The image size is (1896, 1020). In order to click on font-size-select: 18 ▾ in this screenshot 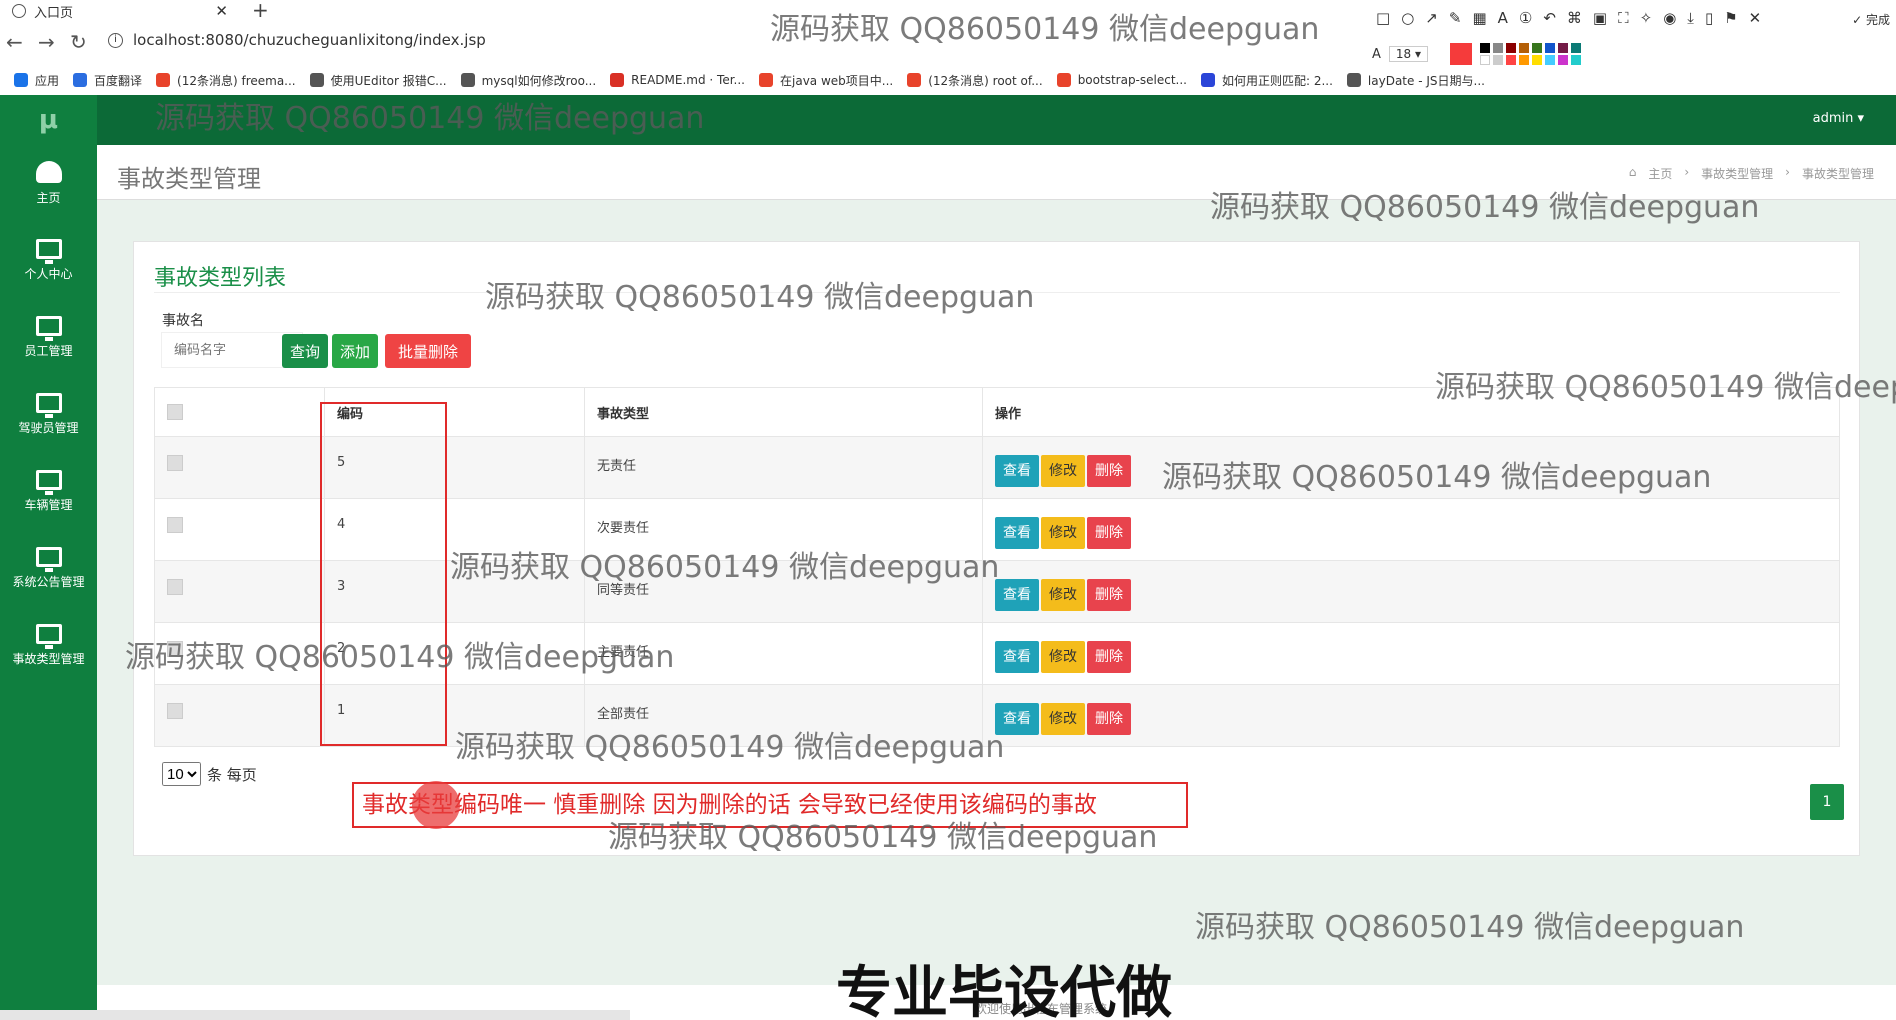, I will do `click(1408, 54)`.